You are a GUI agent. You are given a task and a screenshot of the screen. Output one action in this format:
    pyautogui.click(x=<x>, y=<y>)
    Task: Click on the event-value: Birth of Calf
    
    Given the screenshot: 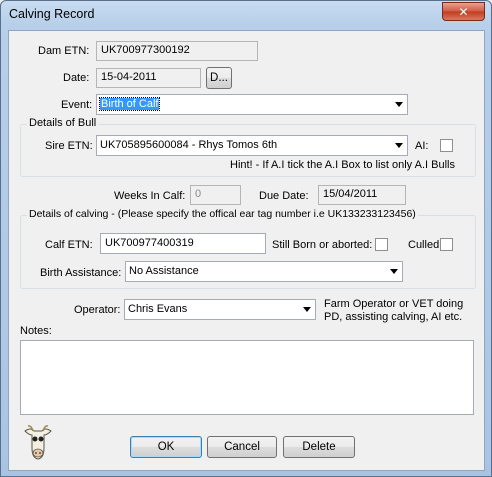 What is the action you would take?
    pyautogui.click(x=129, y=104)
    